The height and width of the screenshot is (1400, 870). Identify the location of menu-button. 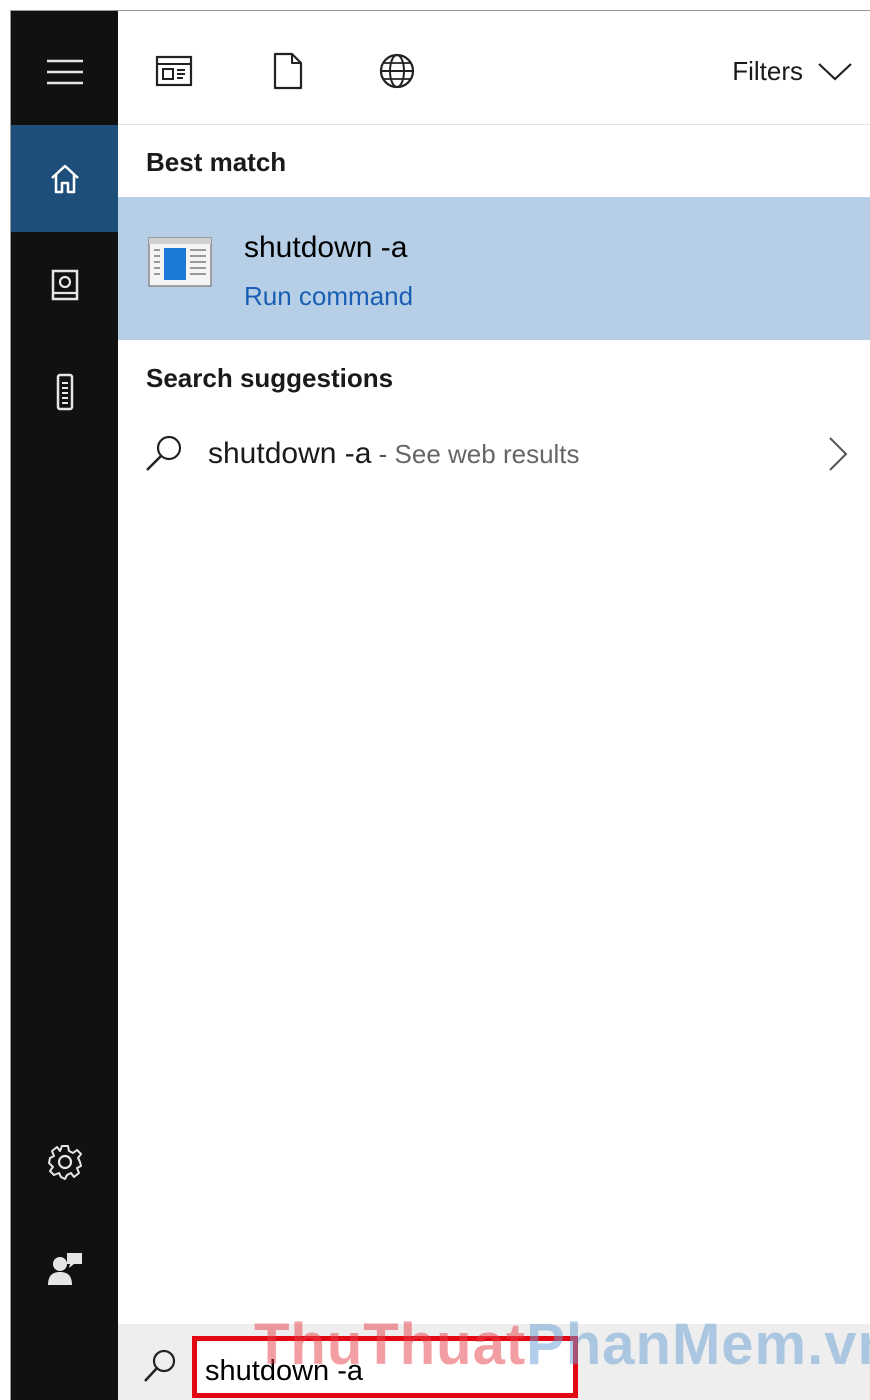
(64, 71).